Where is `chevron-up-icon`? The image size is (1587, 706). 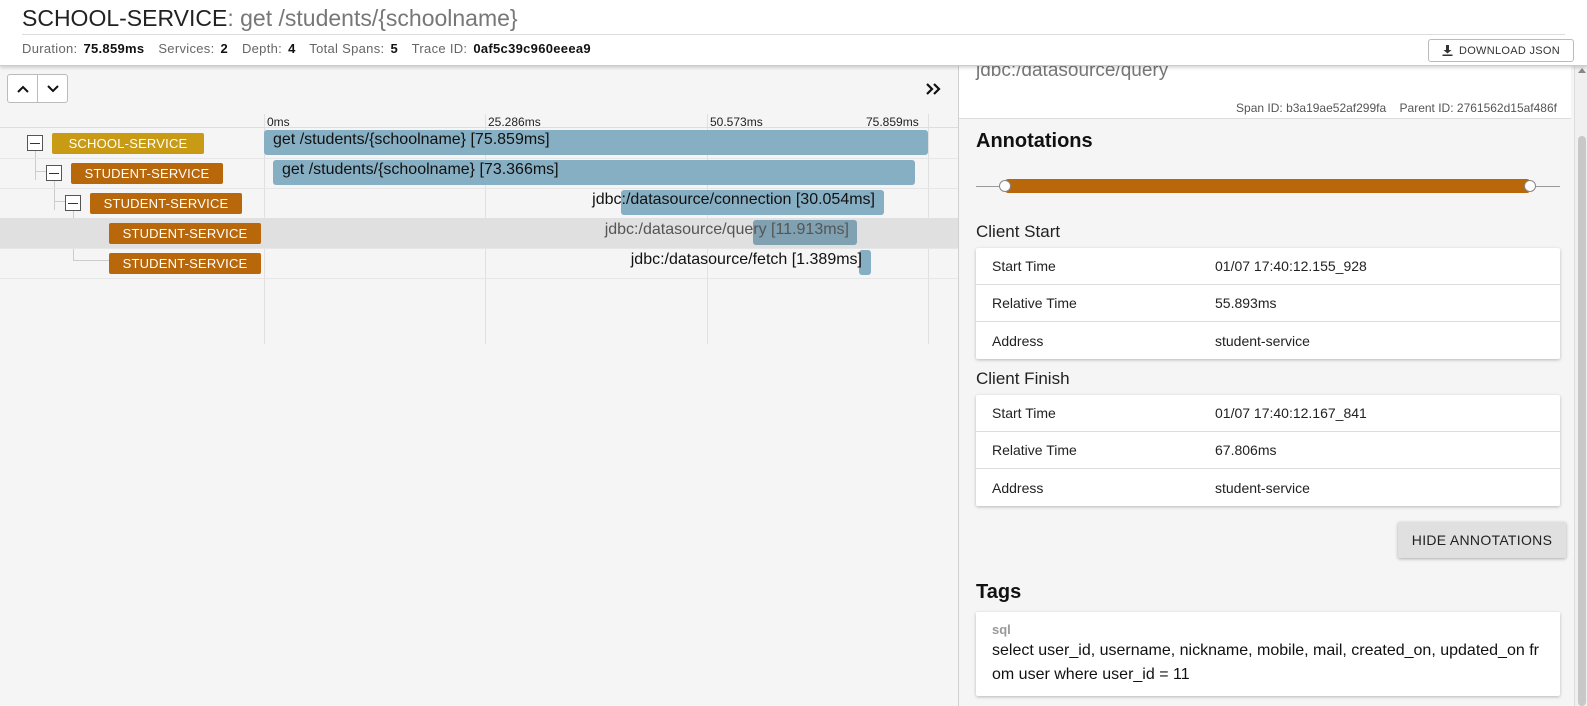
chevron-up-icon is located at coordinates (22, 89).